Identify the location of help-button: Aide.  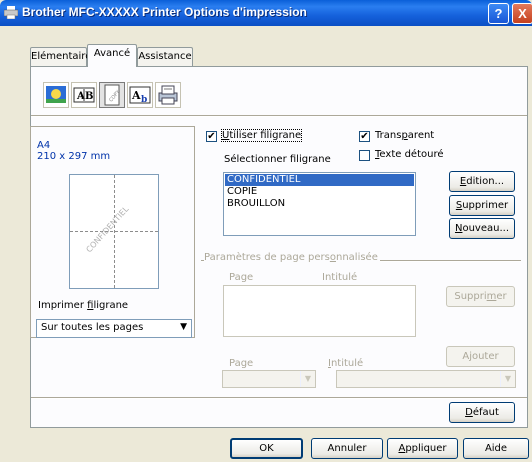
(496, 448).